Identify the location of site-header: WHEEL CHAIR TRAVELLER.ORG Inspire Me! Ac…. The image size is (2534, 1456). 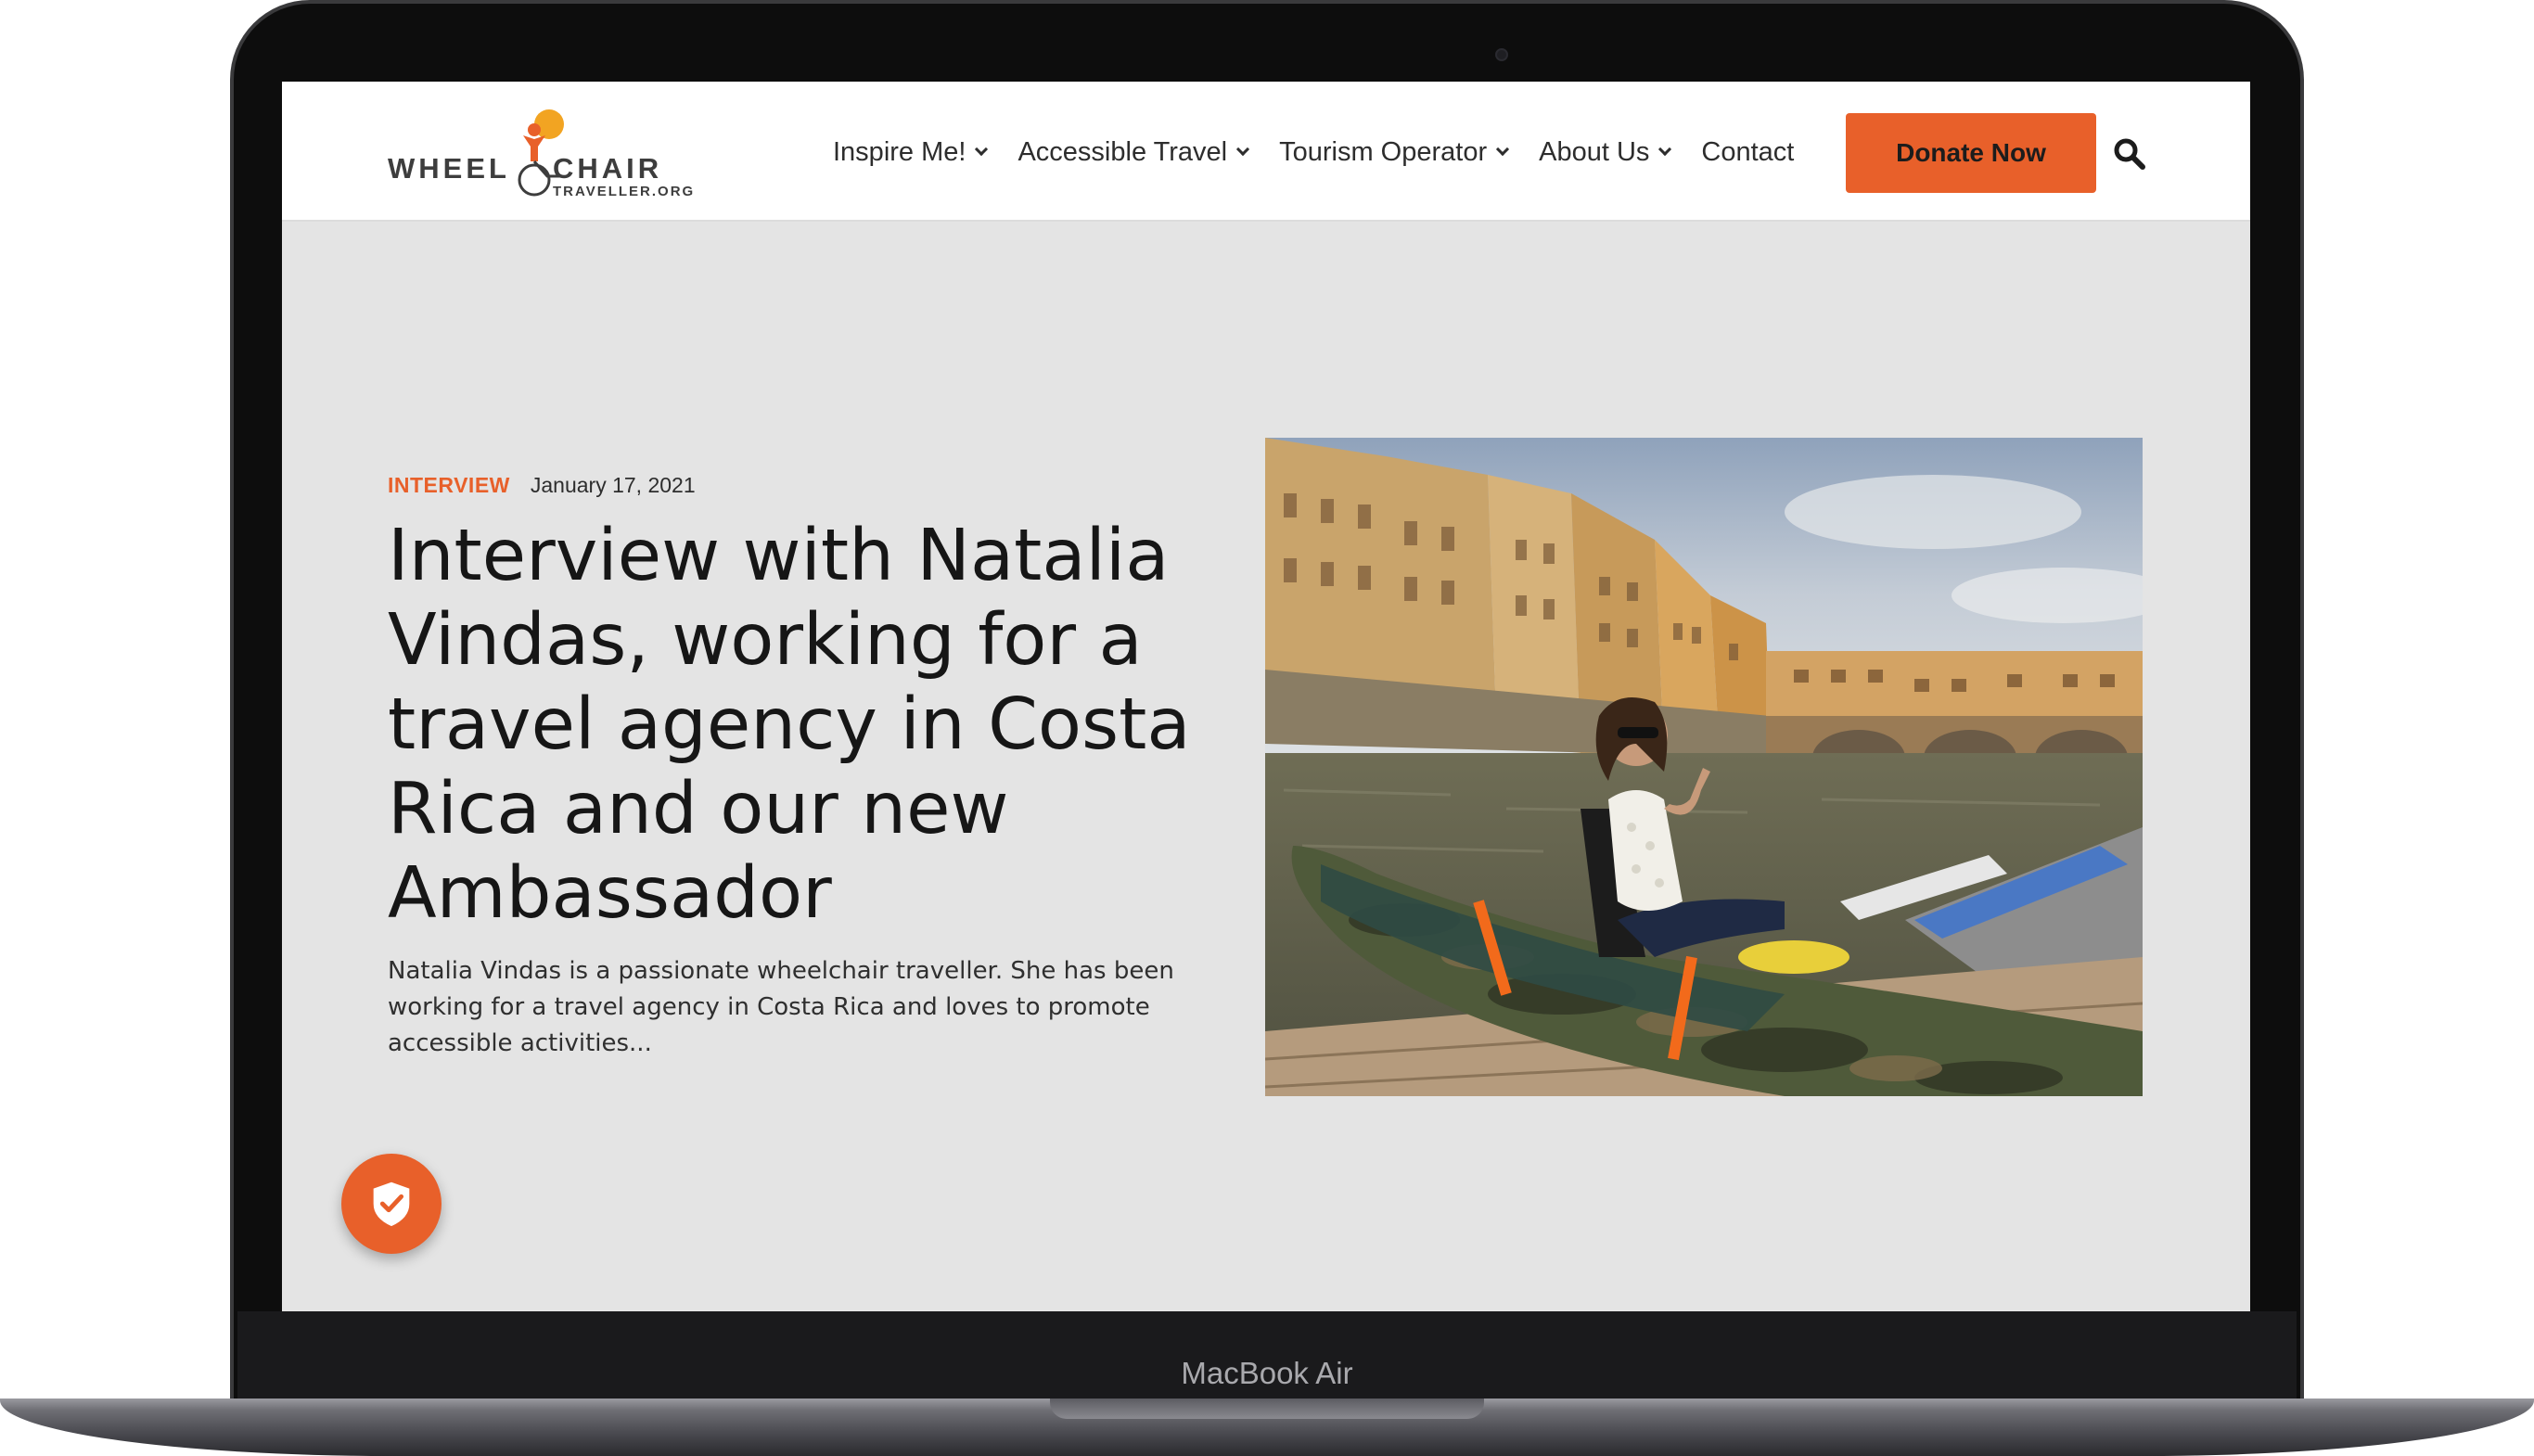
(1266, 152).